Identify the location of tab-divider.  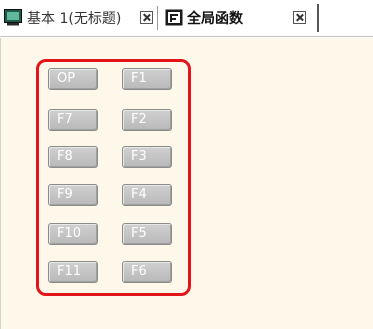
(157, 18).